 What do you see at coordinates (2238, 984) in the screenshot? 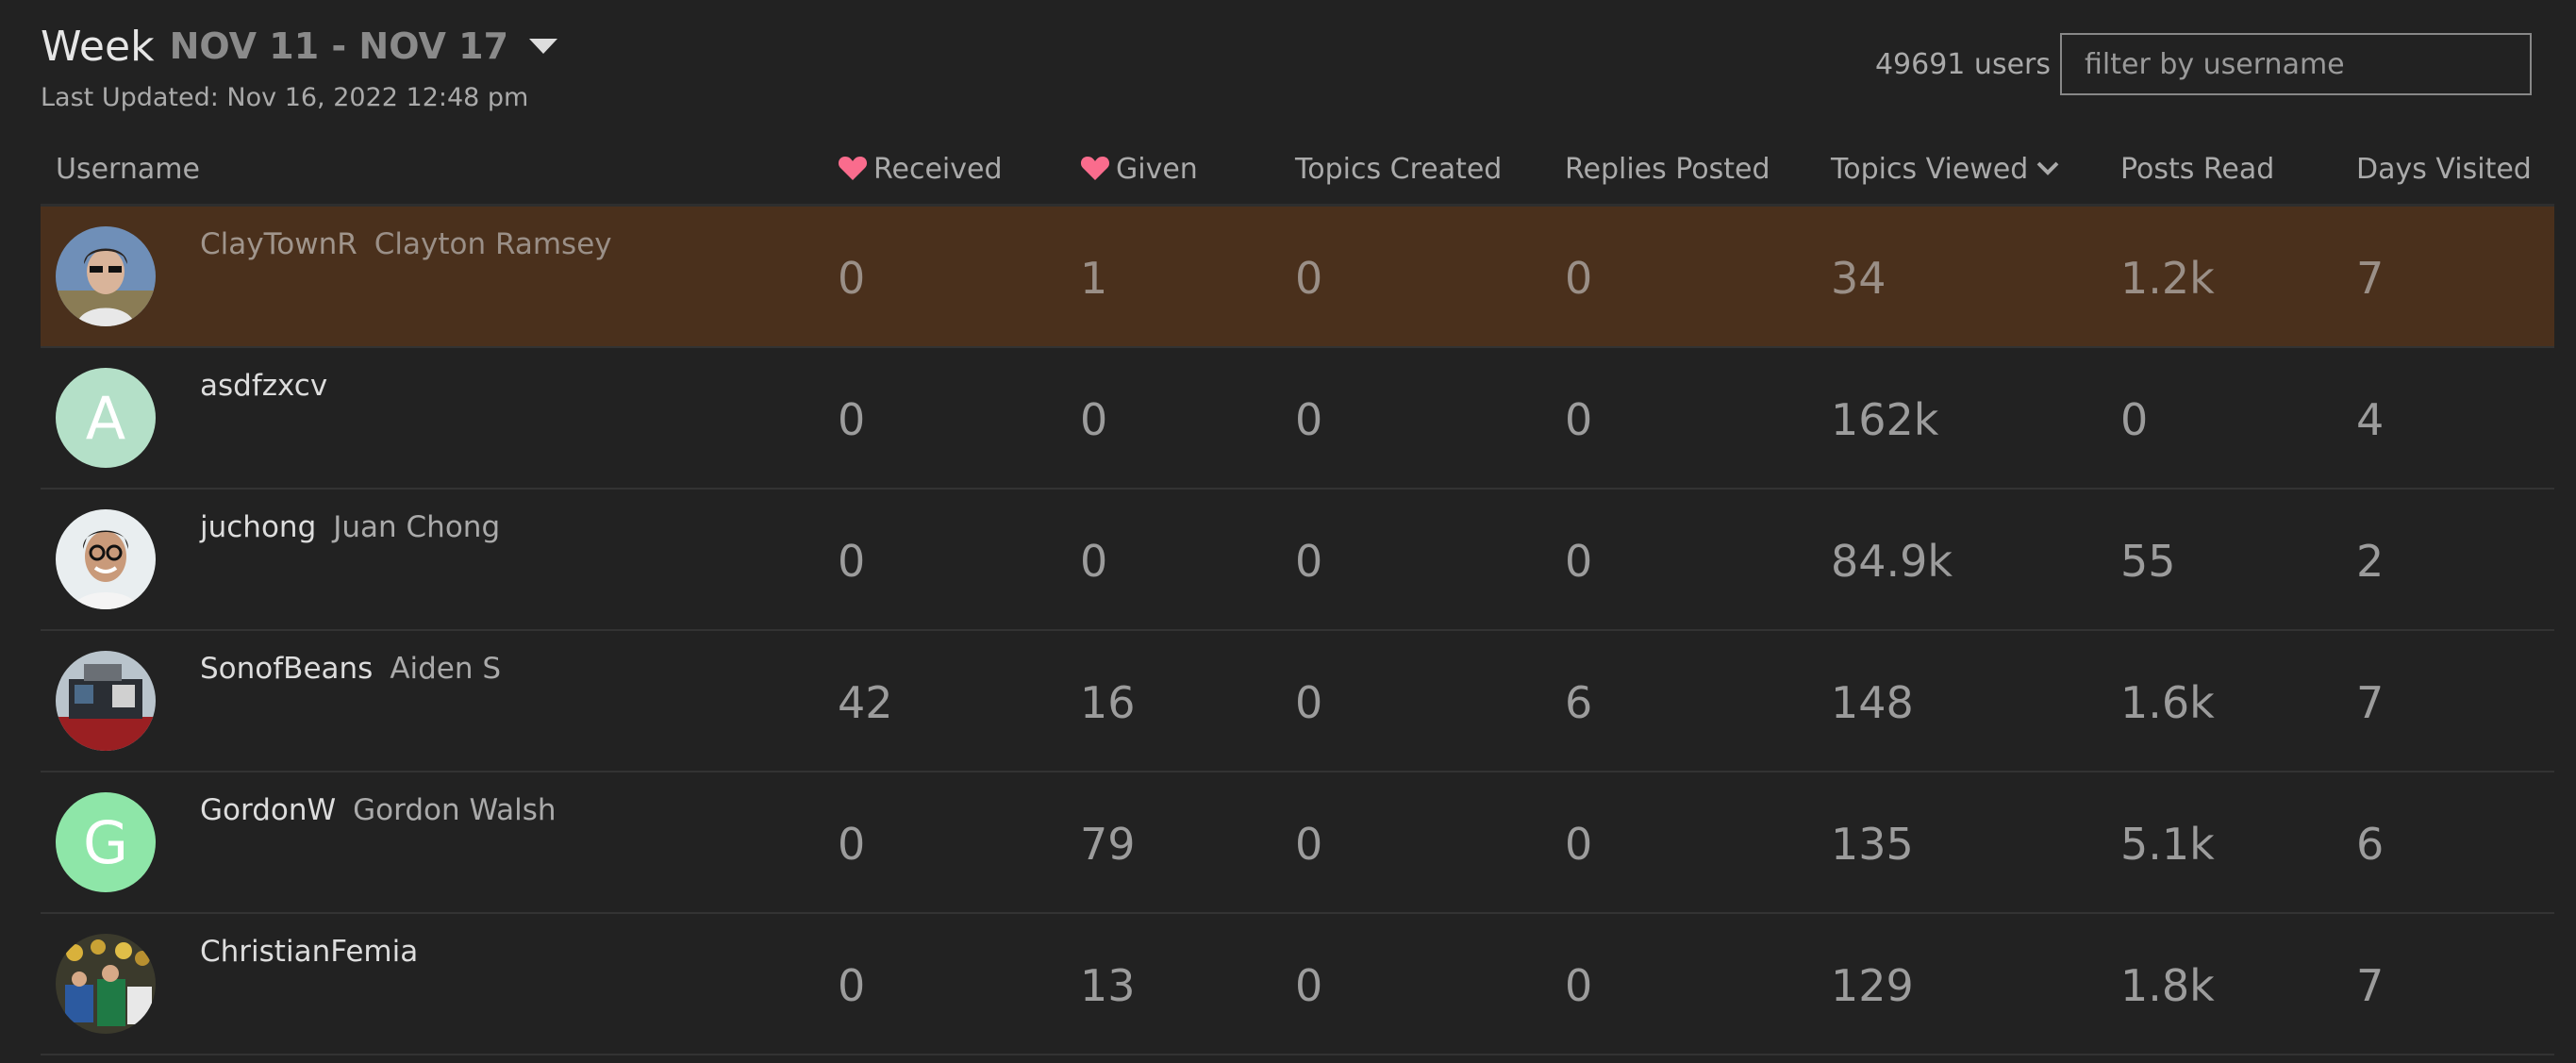
I see `posts-read-value: 1.8k` at bounding box center [2238, 984].